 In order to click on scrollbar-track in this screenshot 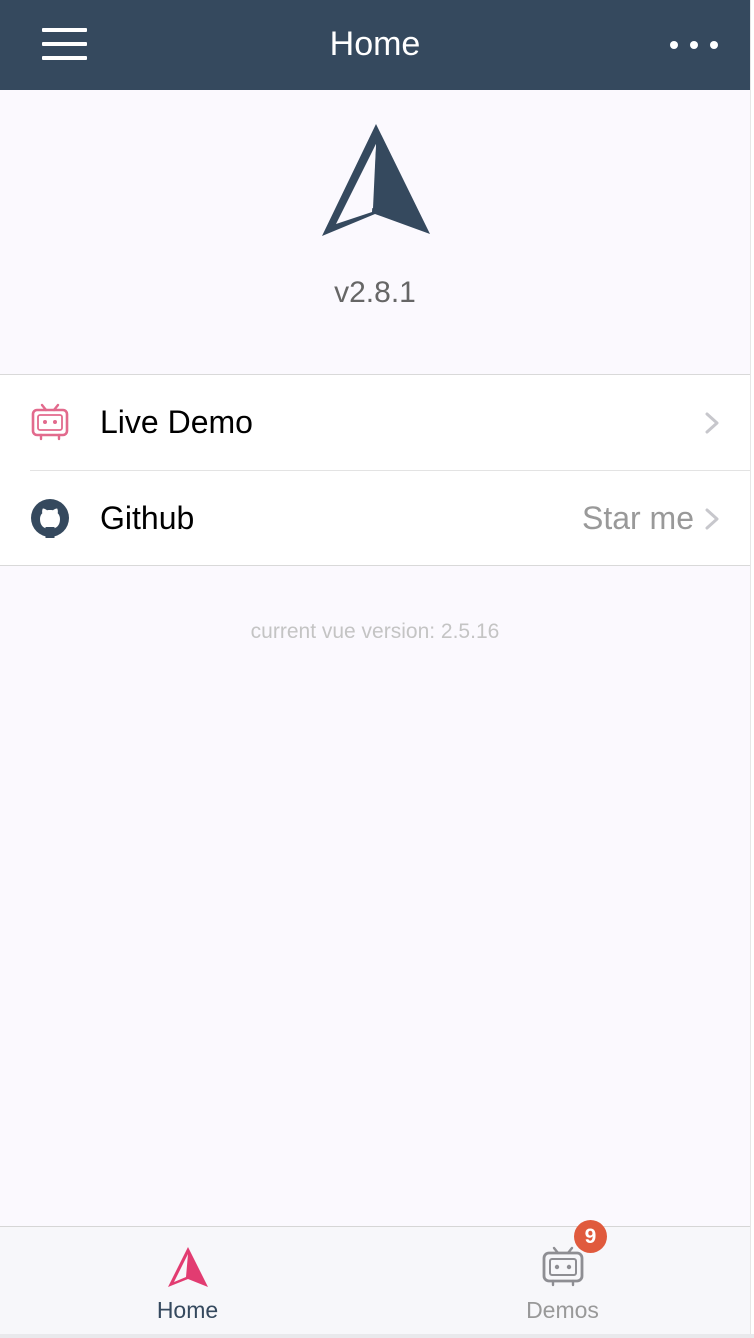, I will do `click(752, 669)`.